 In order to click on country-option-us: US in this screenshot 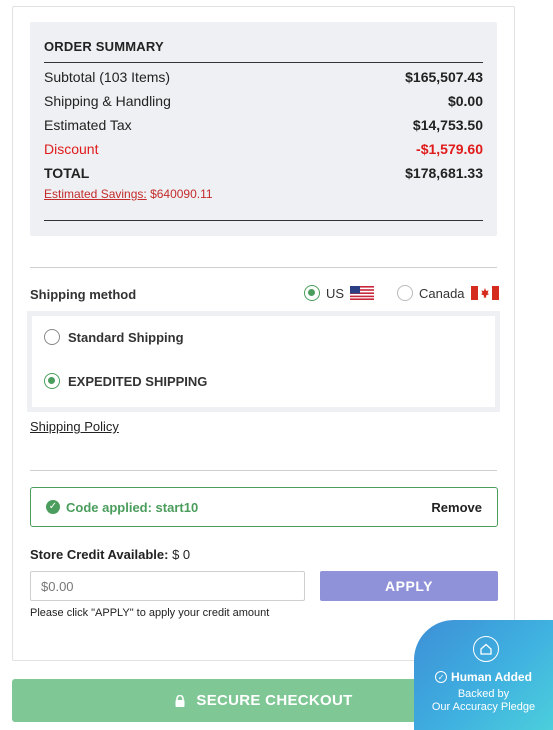, I will do `click(339, 293)`.